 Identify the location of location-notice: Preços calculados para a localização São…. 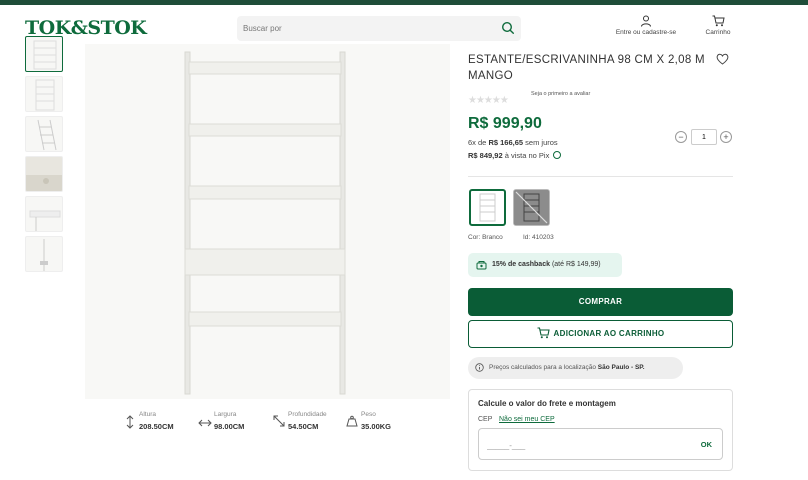
(575, 368).